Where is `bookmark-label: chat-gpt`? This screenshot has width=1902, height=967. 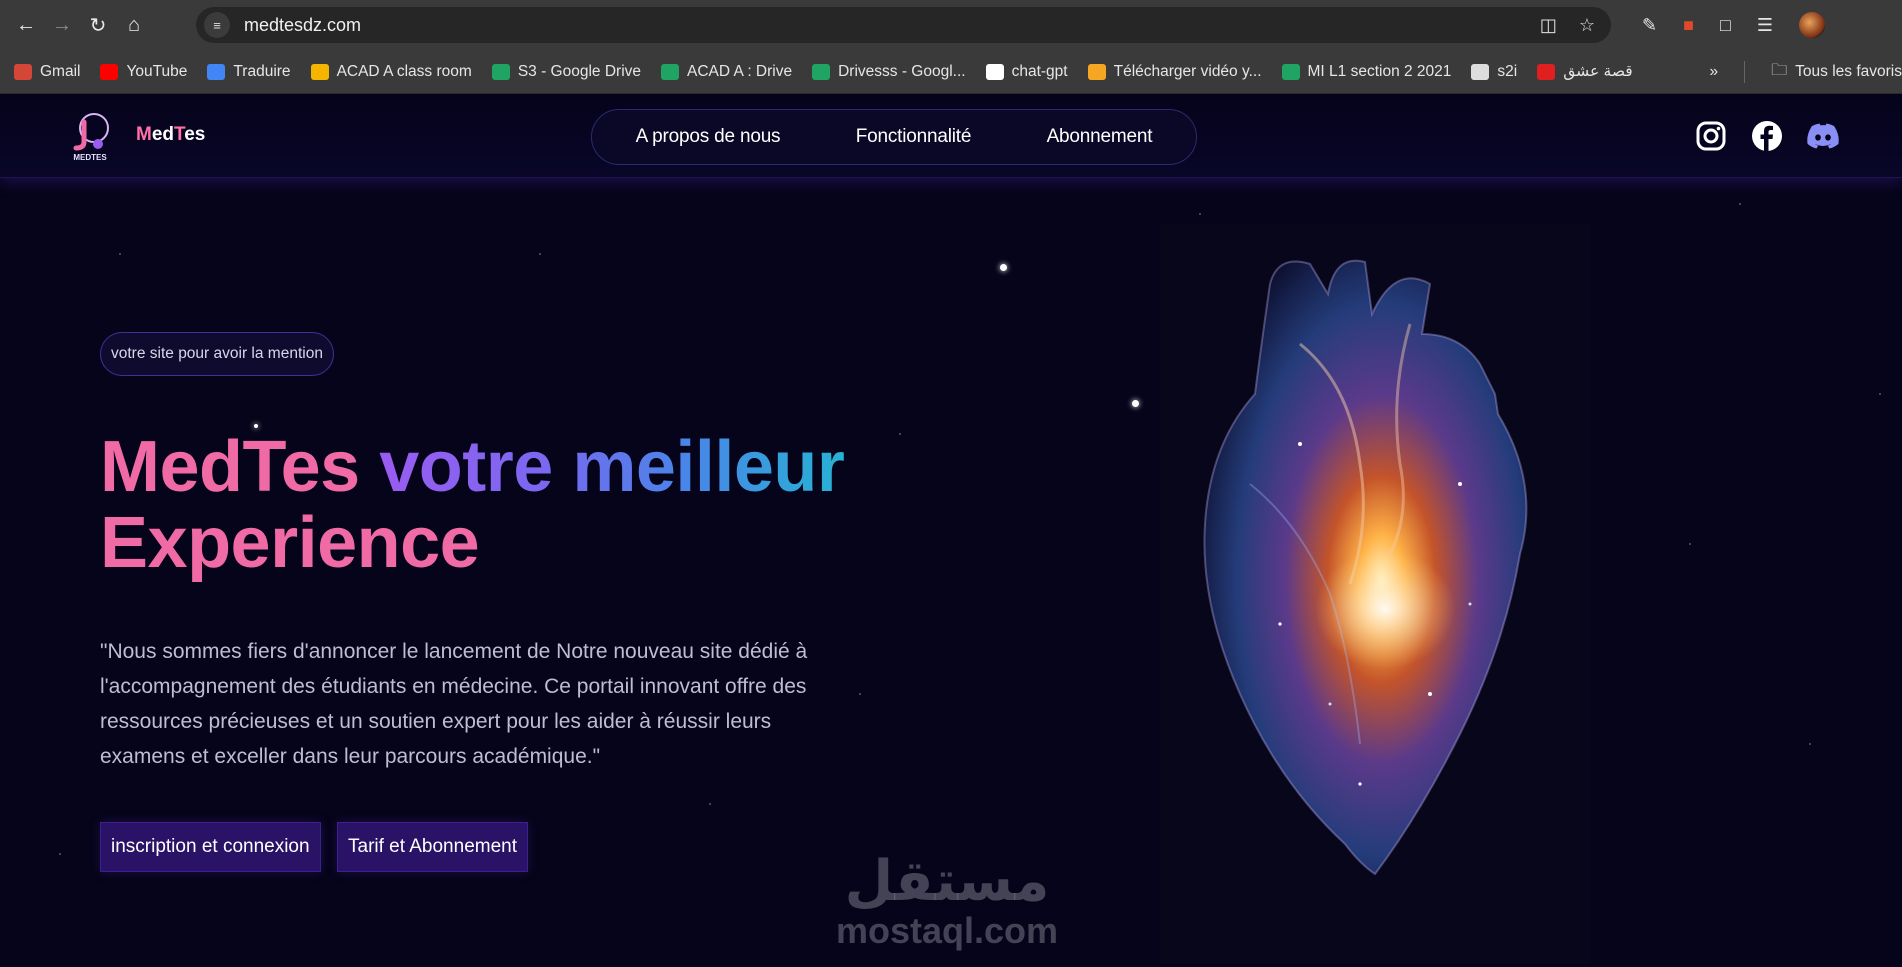 bookmark-label: chat-gpt is located at coordinates (1039, 71).